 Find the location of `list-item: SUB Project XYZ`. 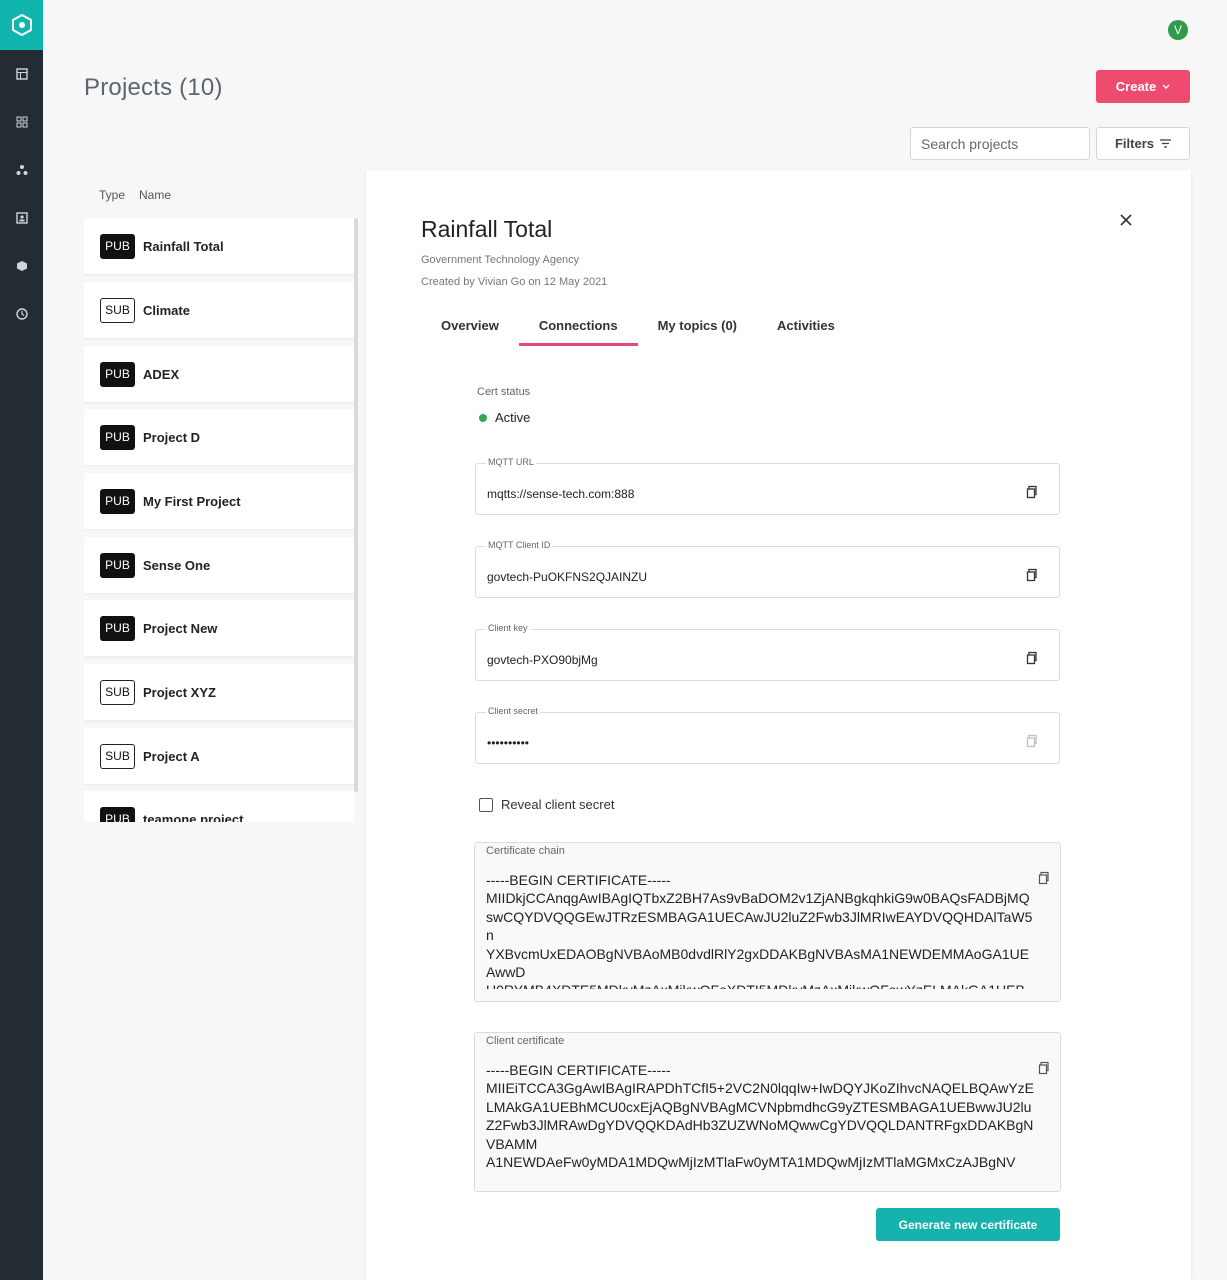

list-item: SUB Project XYZ is located at coordinates (219, 692).